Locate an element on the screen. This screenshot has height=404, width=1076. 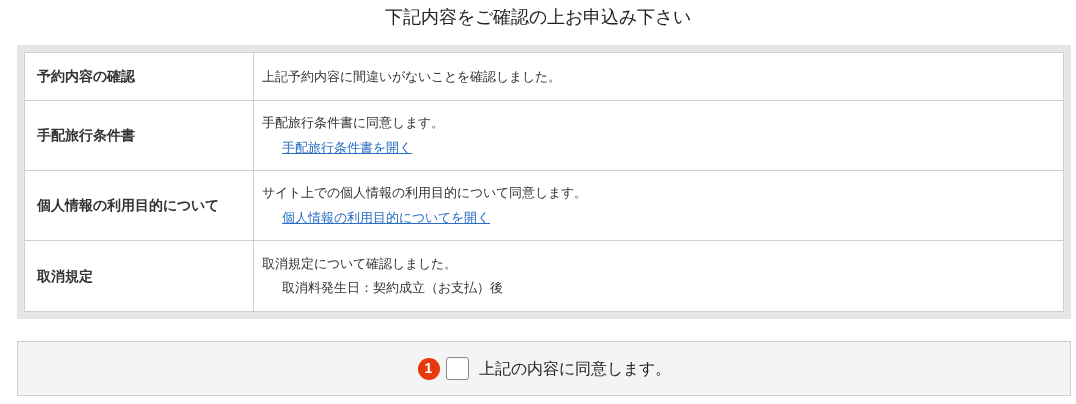
row-text: サイト上での個人情報の利用目的について同意します。 is located at coordinates (425, 193).